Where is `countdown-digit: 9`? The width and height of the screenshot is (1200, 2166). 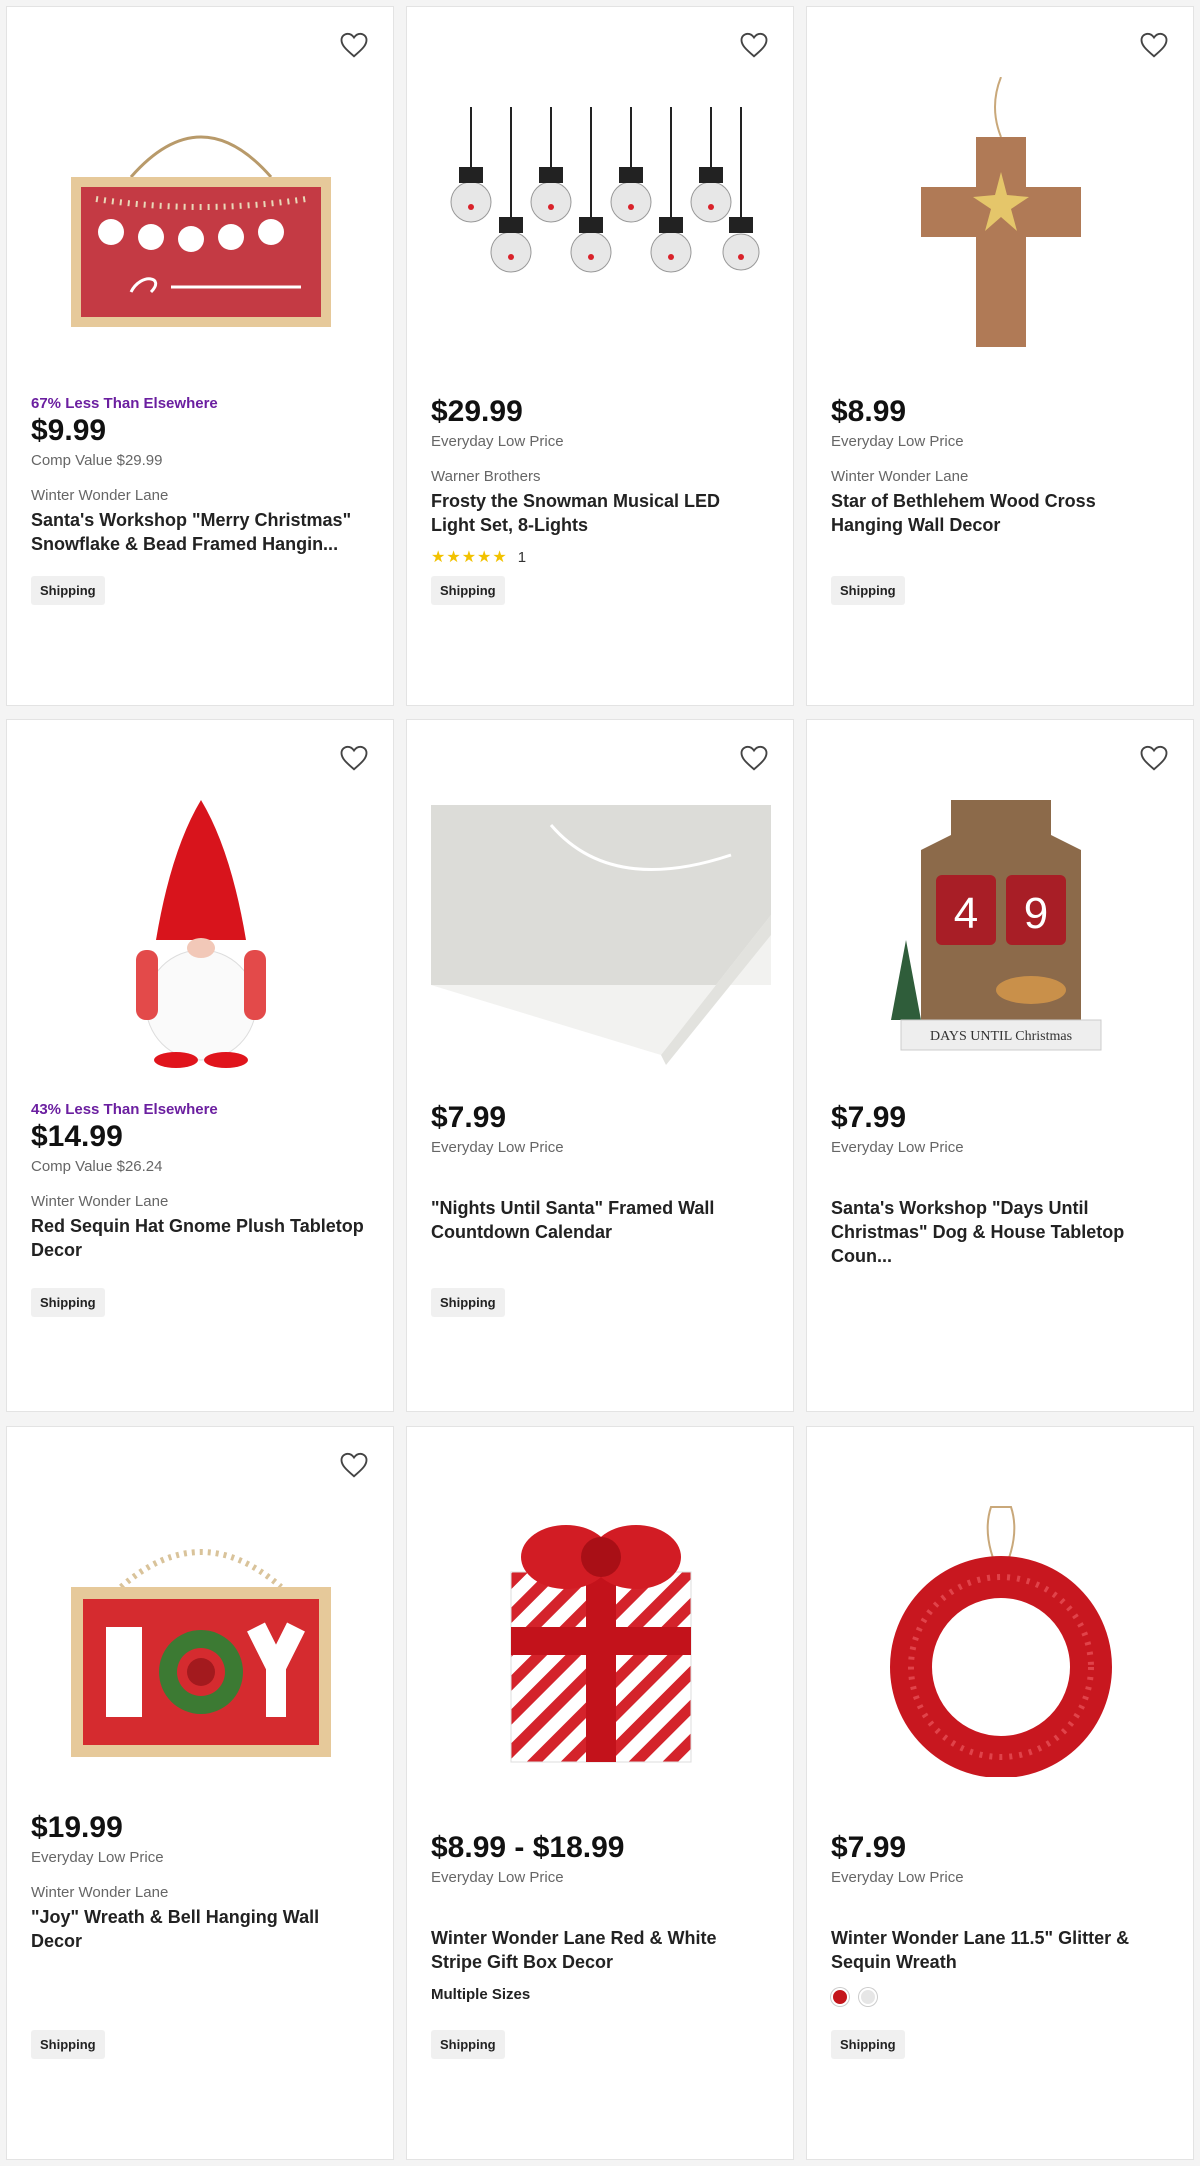
countdown-digit: 9 is located at coordinates (1036, 913).